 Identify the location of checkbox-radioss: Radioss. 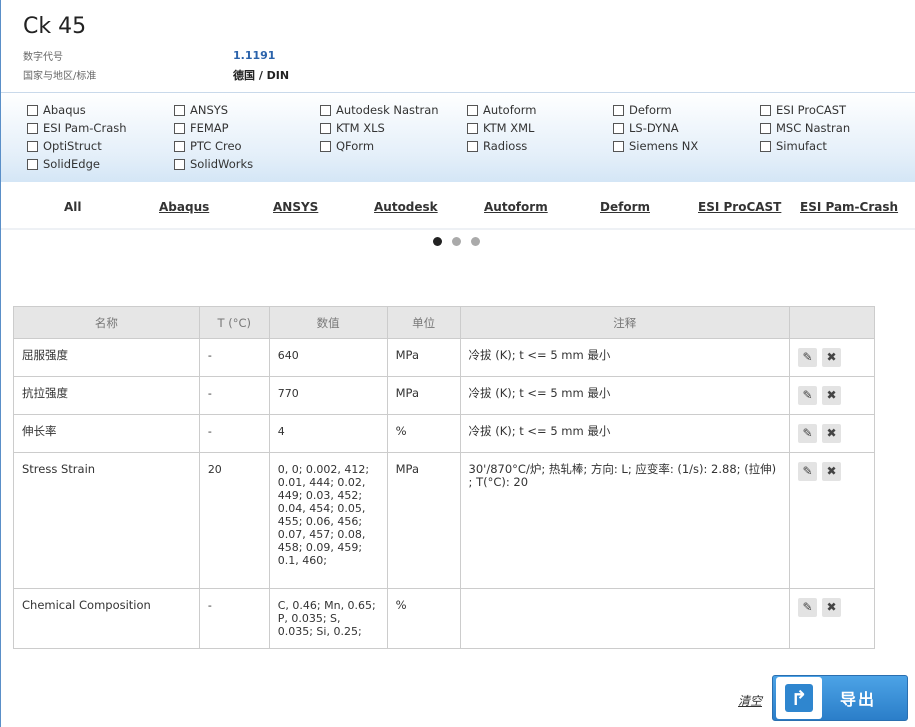
(497, 146).